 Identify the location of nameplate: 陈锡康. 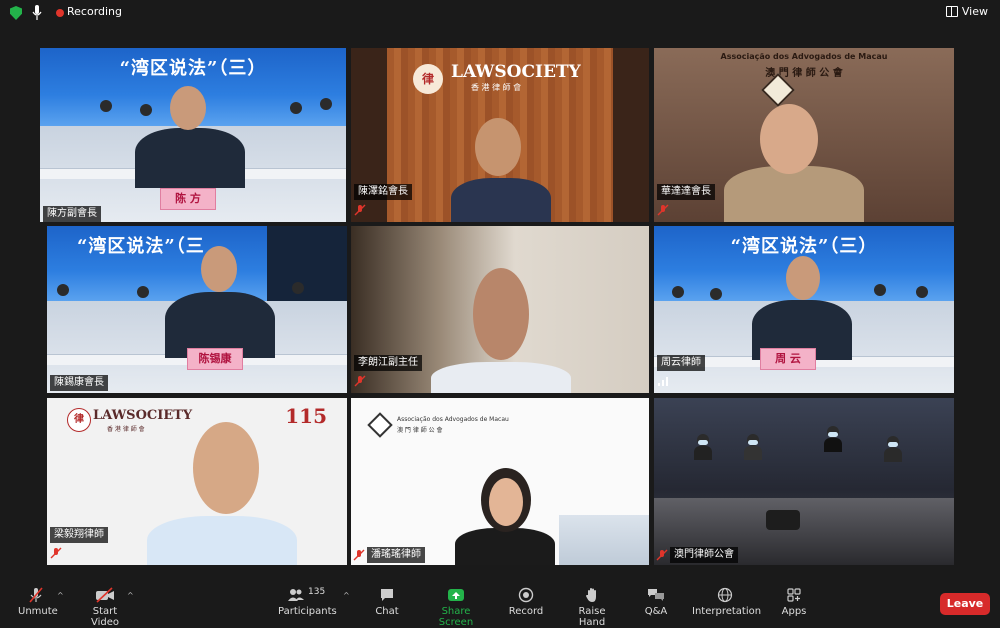
(215, 359).